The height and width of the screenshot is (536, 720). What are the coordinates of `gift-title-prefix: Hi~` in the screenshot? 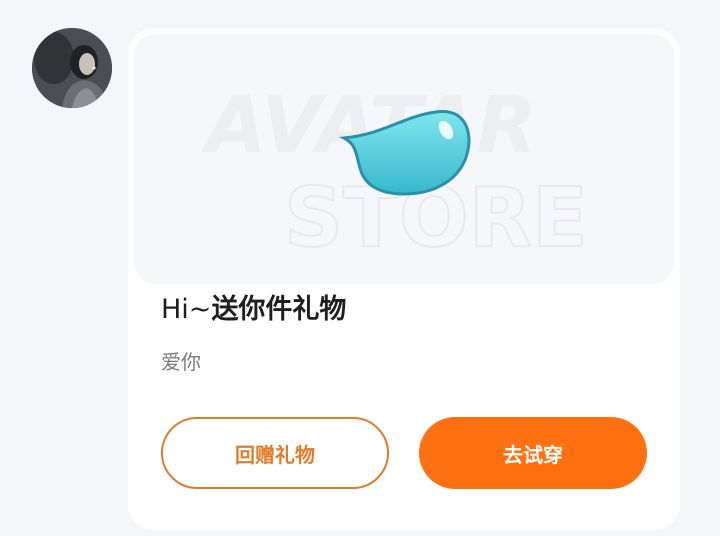 It's located at (186, 309).